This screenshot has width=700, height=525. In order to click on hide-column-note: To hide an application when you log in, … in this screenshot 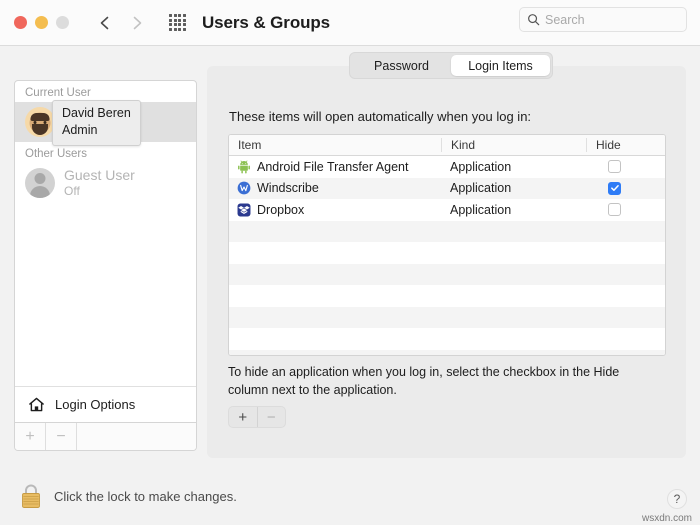, I will do `click(424, 381)`.